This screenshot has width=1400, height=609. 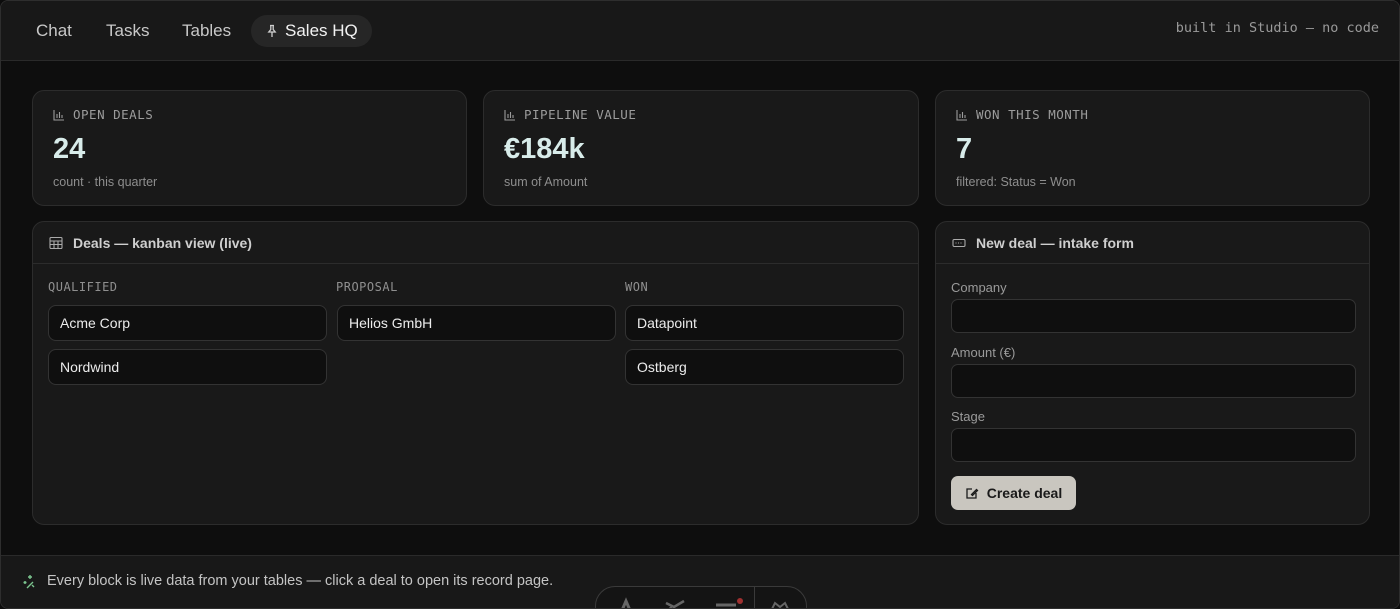 What do you see at coordinates (972, 493) in the screenshot?
I see `edit-icon` at bounding box center [972, 493].